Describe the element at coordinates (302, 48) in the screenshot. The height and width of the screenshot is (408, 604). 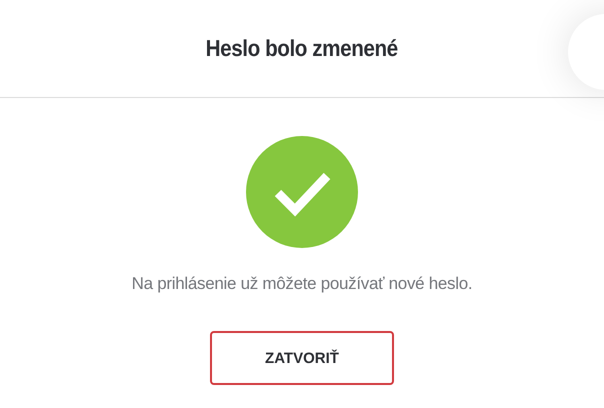
I see `dialog-title: Heslo bolo zmenené` at that location.